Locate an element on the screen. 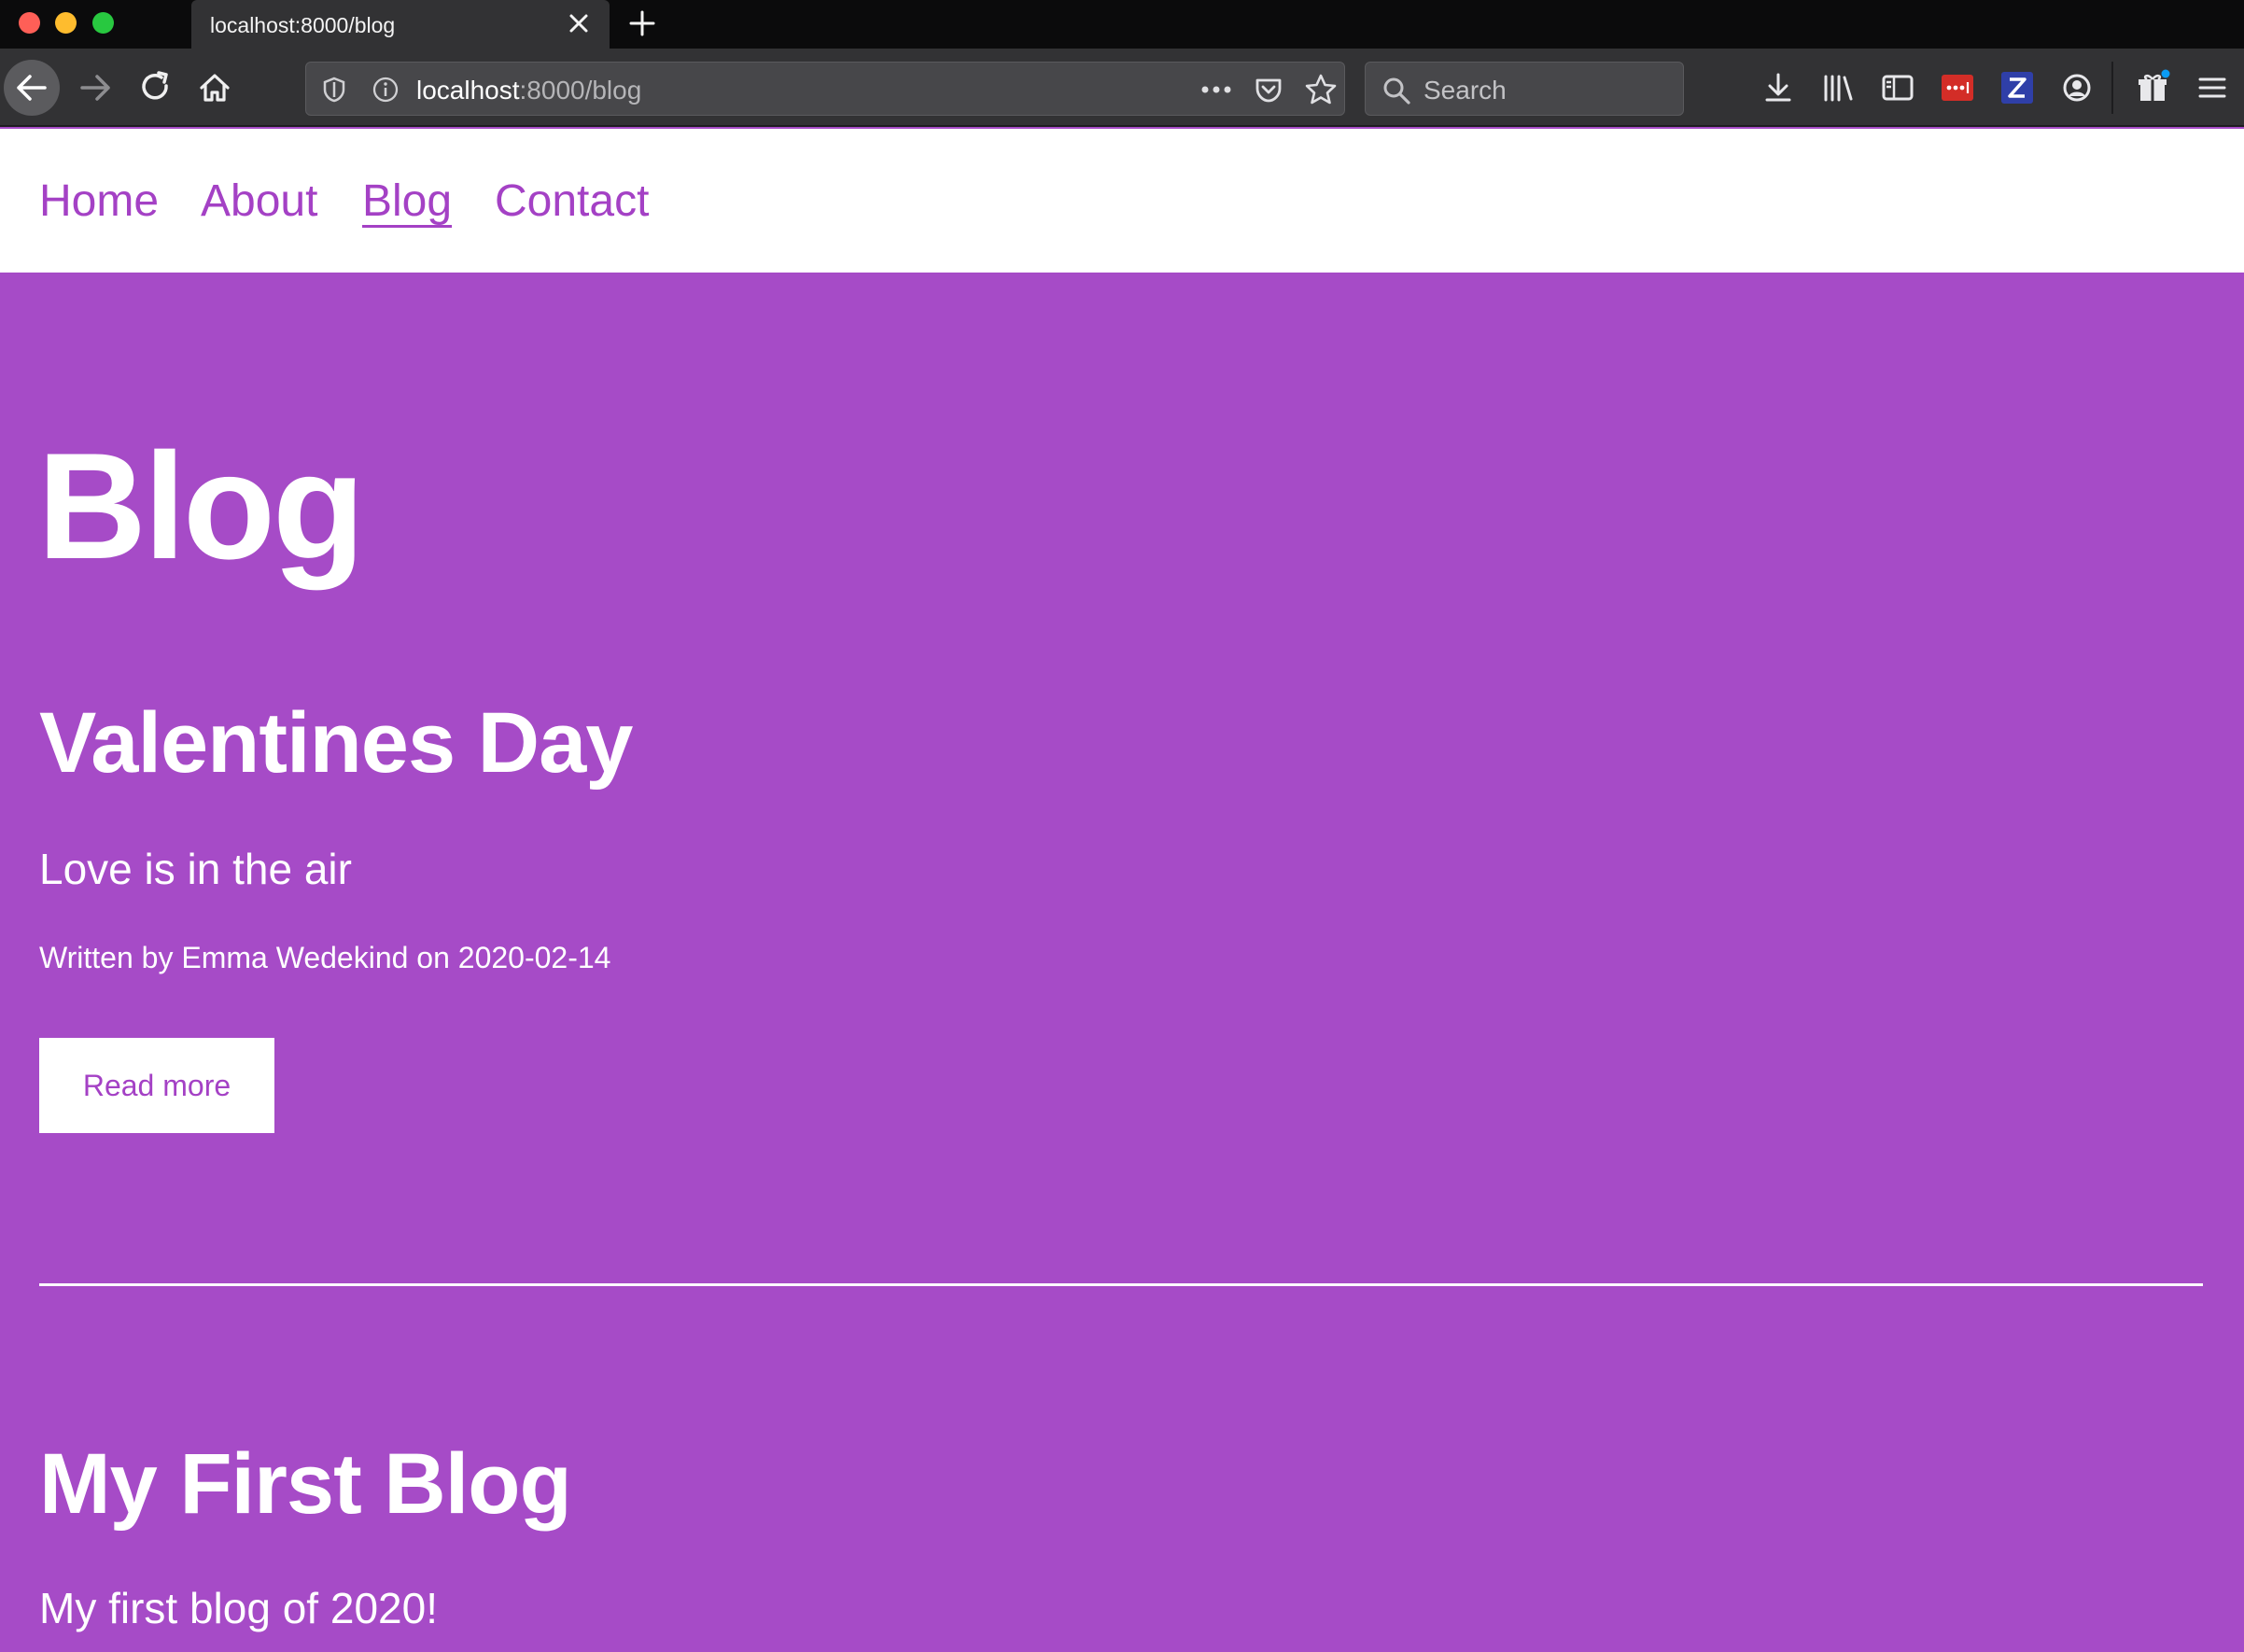 Image resolution: width=2244 pixels, height=1652 pixels. nav-link-blog: Blog is located at coordinates (407, 201).